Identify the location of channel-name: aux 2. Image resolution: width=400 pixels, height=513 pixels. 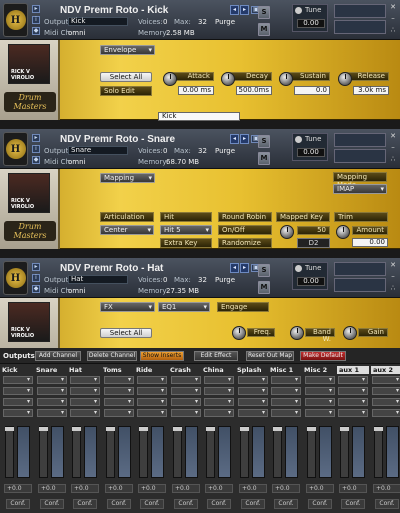
(385, 370).